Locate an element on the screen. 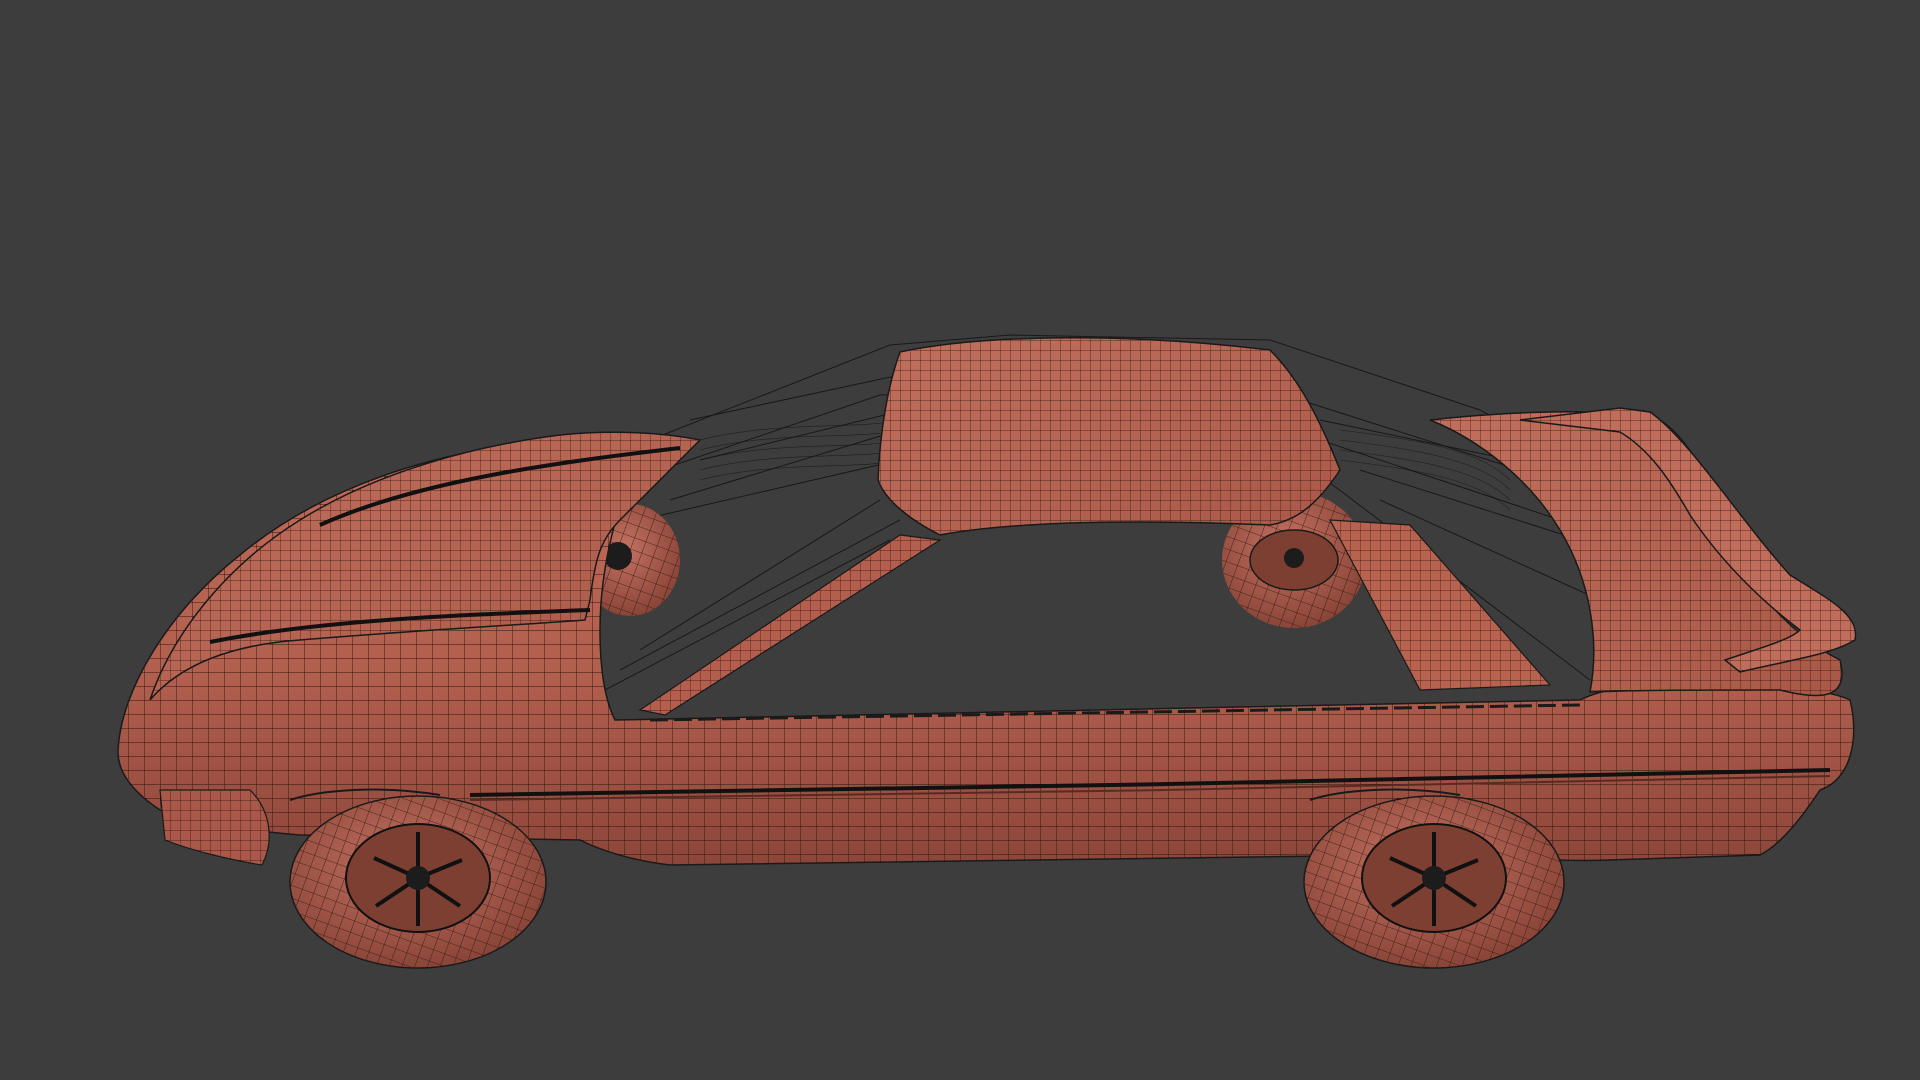 Image resolution: width=1920 pixels, height=1080 pixels. wheel-front-near is located at coordinates (418, 882).